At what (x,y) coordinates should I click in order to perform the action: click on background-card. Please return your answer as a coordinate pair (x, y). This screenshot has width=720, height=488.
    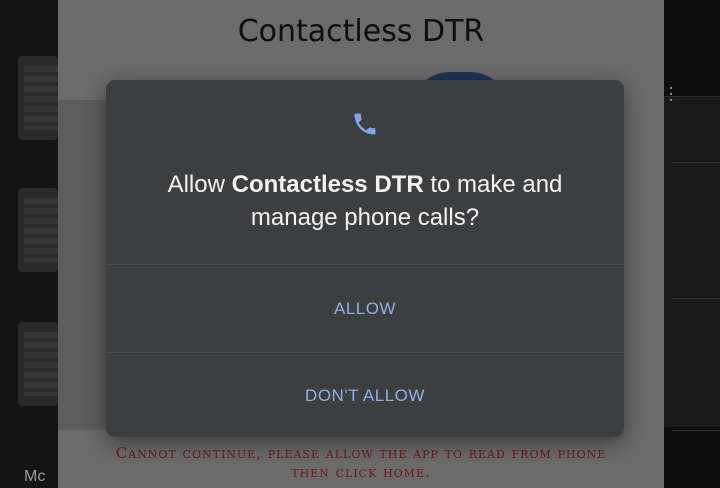
    Looking at the image, I should click on (692, 261).